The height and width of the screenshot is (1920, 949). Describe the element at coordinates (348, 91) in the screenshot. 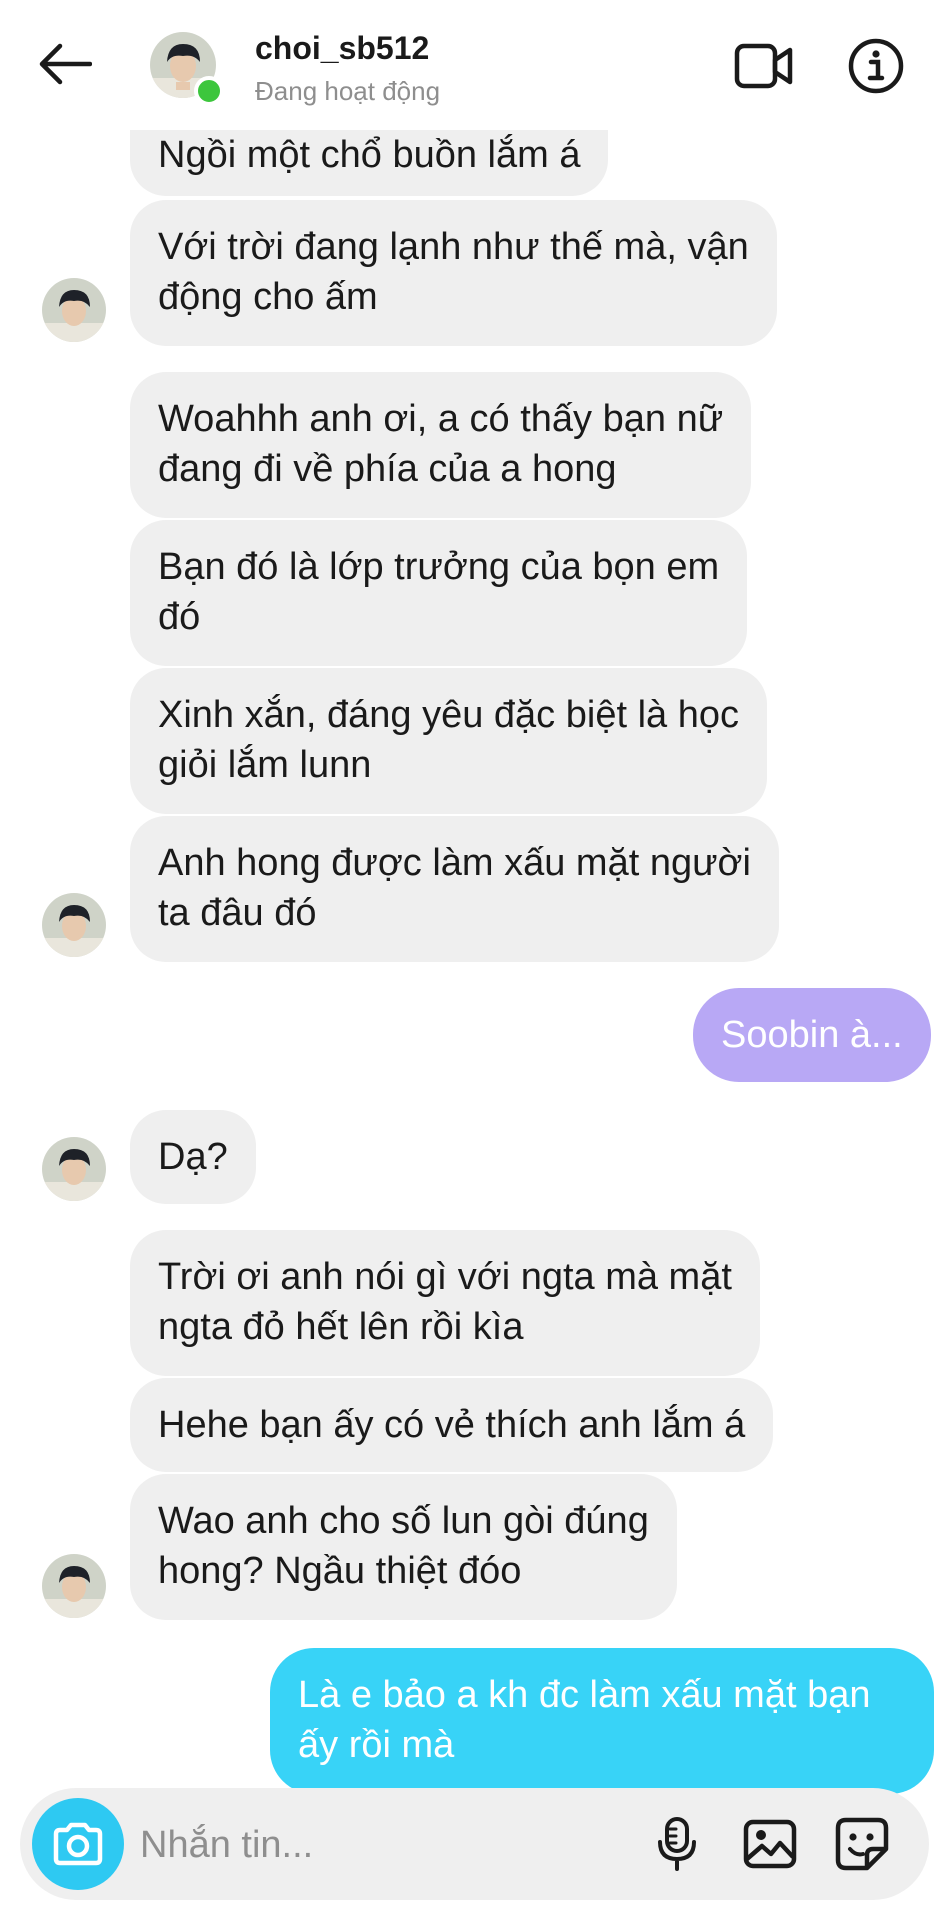

I see `contact-status: Đang hoạt động` at that location.